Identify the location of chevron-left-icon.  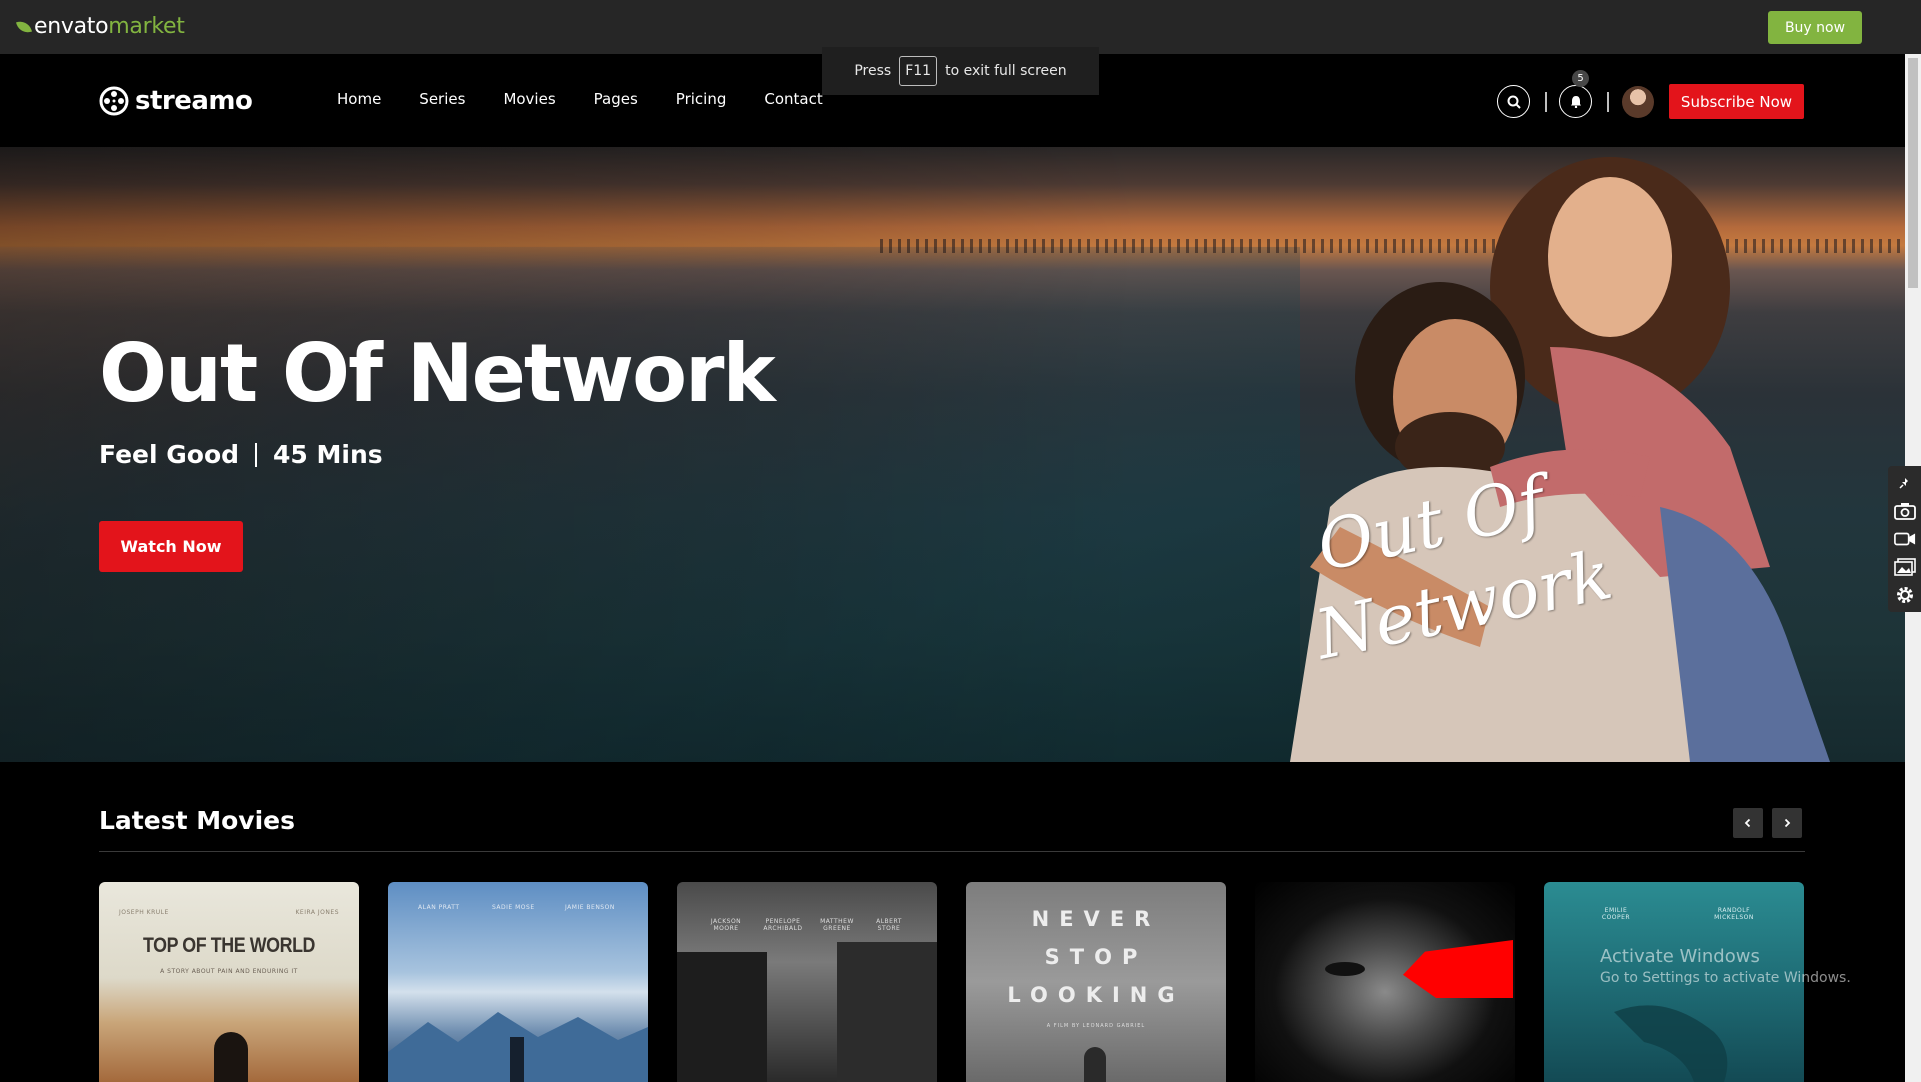
(1747, 823).